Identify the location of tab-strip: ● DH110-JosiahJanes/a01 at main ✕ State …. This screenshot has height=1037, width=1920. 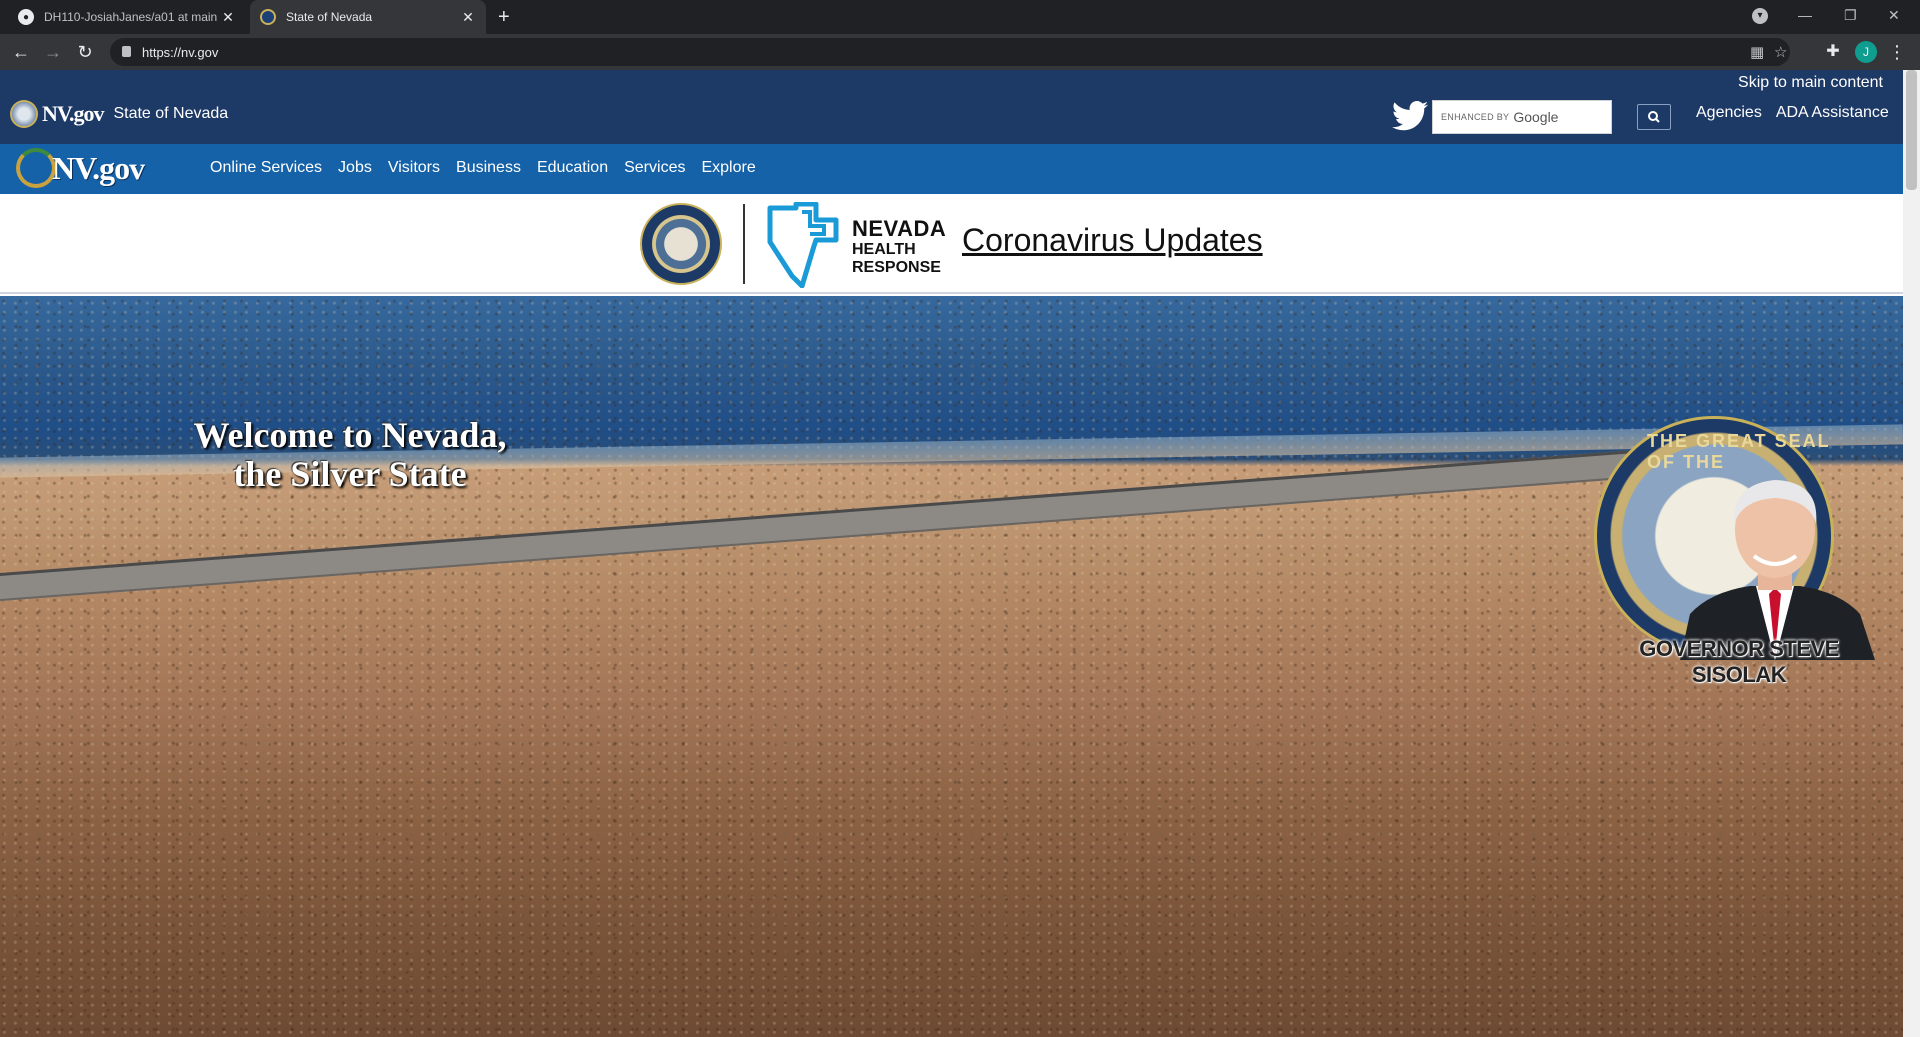
(960, 17).